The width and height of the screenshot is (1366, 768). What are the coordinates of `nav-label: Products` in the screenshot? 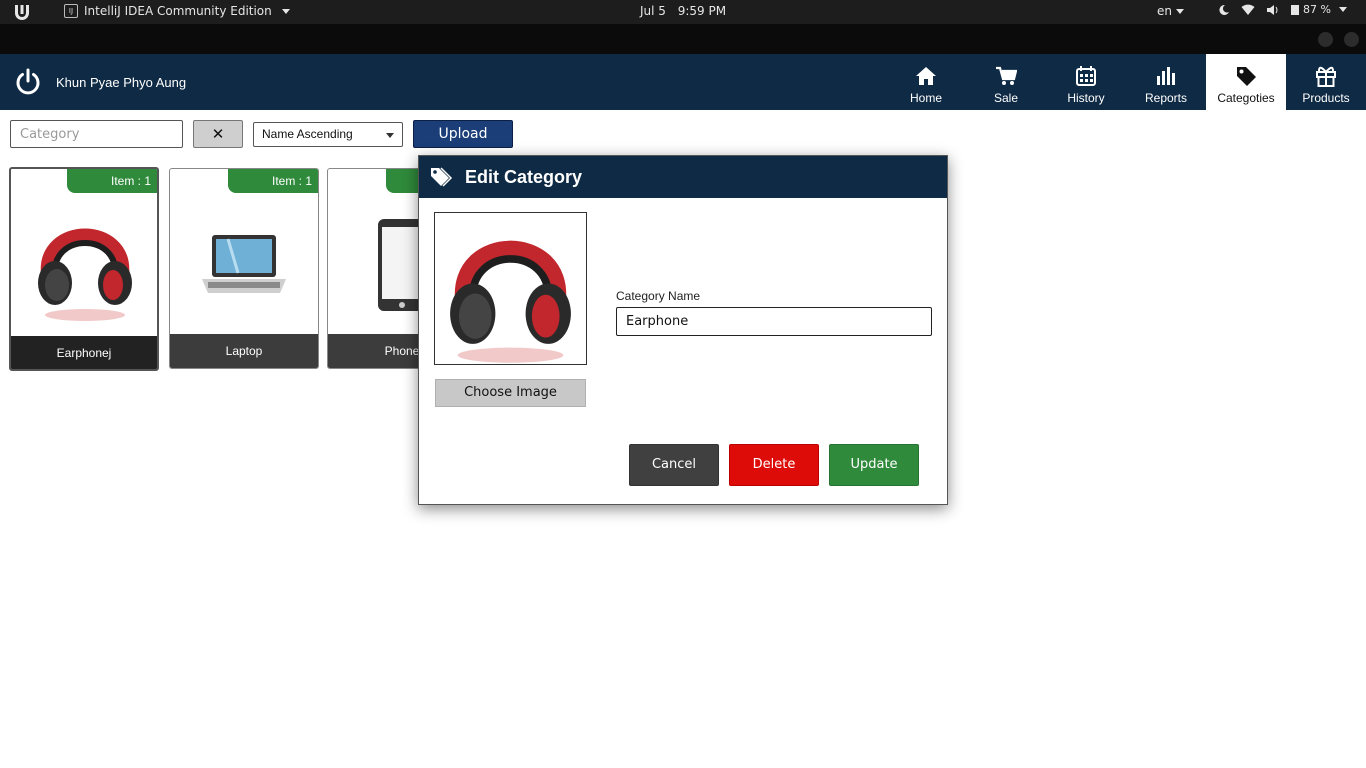 It's located at (1326, 98).